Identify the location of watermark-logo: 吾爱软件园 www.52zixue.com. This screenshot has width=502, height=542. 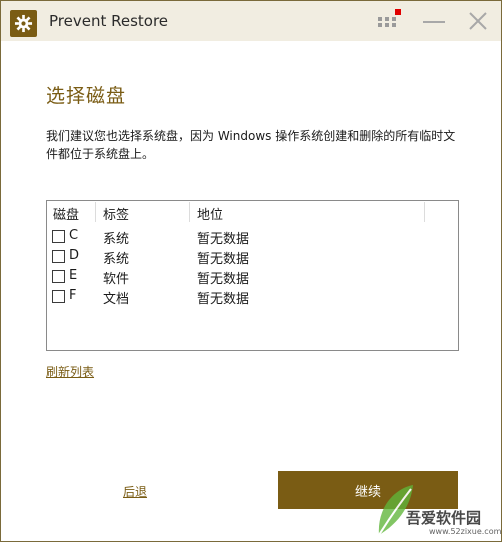
(436, 504).